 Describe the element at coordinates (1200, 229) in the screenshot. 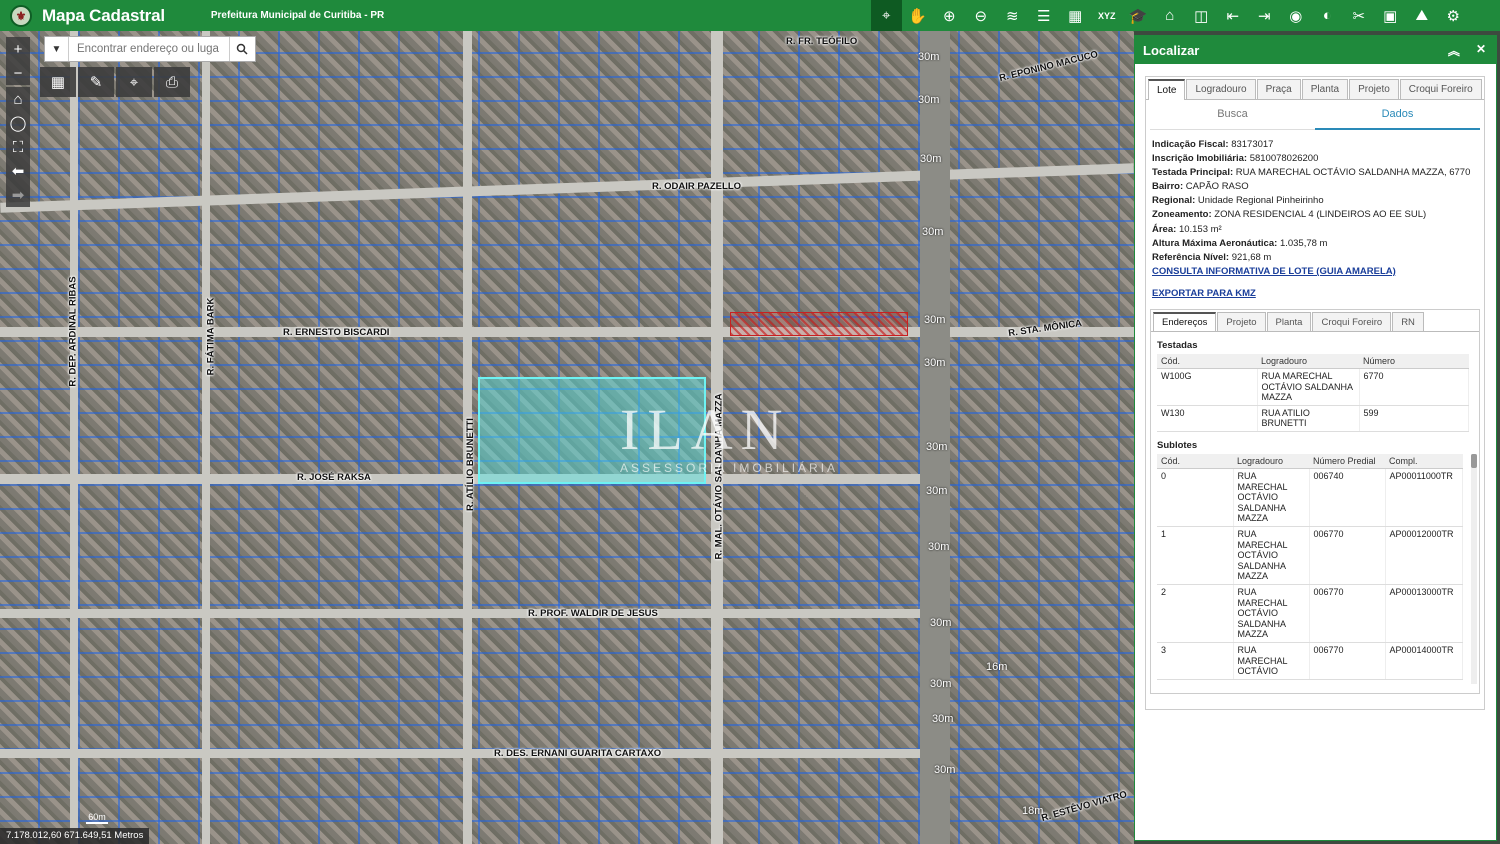

I see `field-value: 10.153 m²` at that location.